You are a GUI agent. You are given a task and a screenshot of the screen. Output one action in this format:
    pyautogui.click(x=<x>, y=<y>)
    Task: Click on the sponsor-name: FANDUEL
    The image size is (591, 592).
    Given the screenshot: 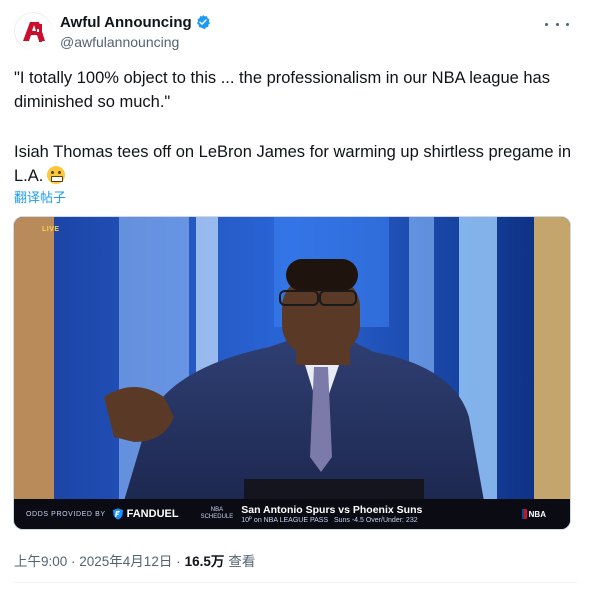 What is the action you would take?
    pyautogui.click(x=152, y=514)
    